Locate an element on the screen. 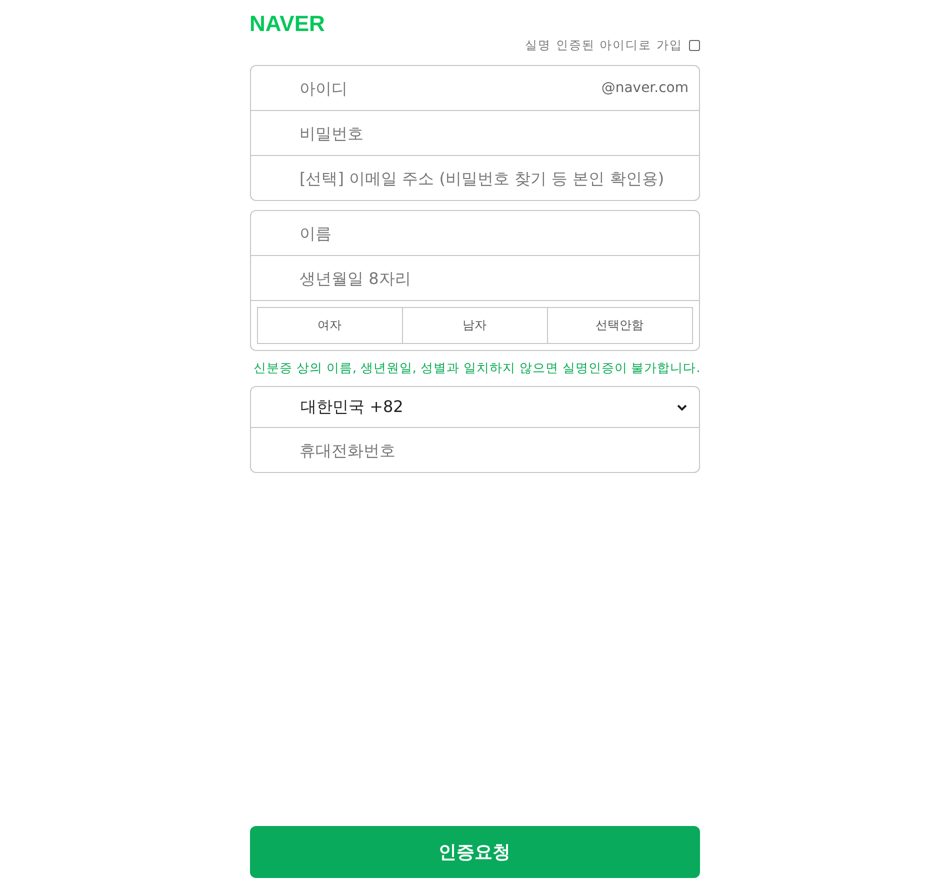 The height and width of the screenshot is (888, 939). input-field: 아이디 is located at coordinates (450, 88).